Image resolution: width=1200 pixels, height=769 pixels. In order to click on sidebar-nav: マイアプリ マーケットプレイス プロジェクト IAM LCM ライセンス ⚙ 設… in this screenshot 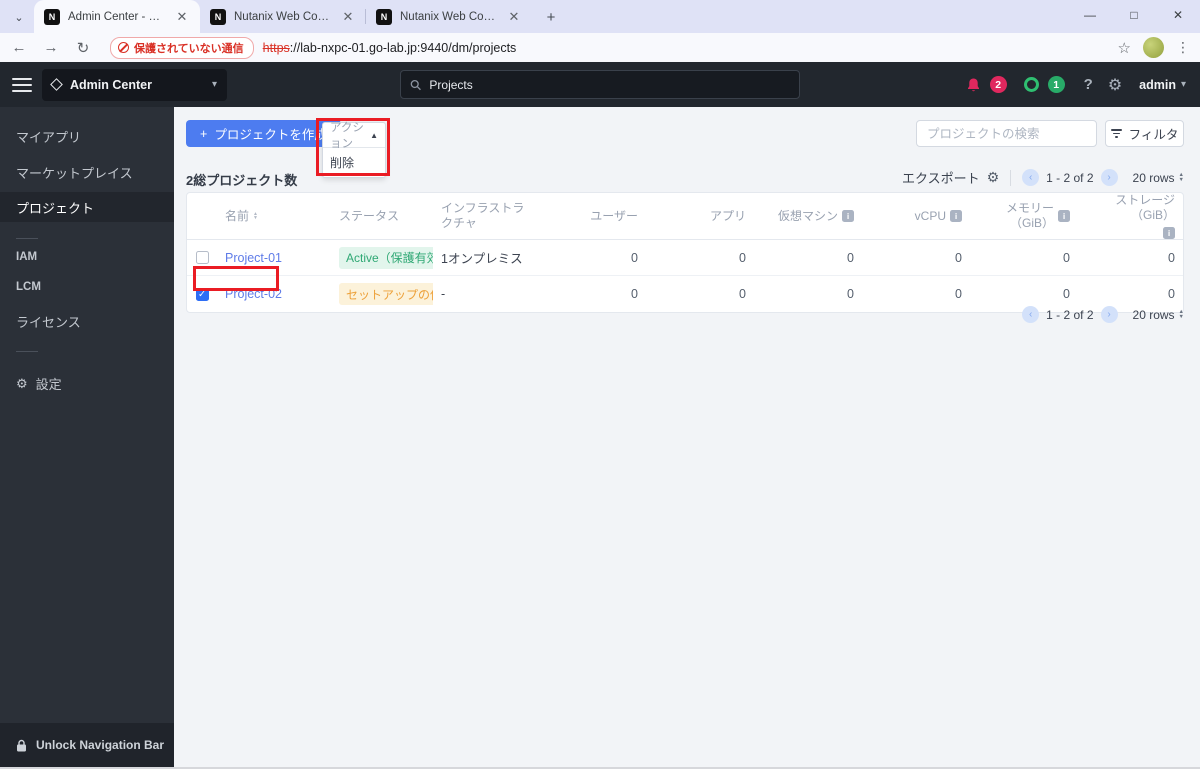, I will do `click(87, 438)`.